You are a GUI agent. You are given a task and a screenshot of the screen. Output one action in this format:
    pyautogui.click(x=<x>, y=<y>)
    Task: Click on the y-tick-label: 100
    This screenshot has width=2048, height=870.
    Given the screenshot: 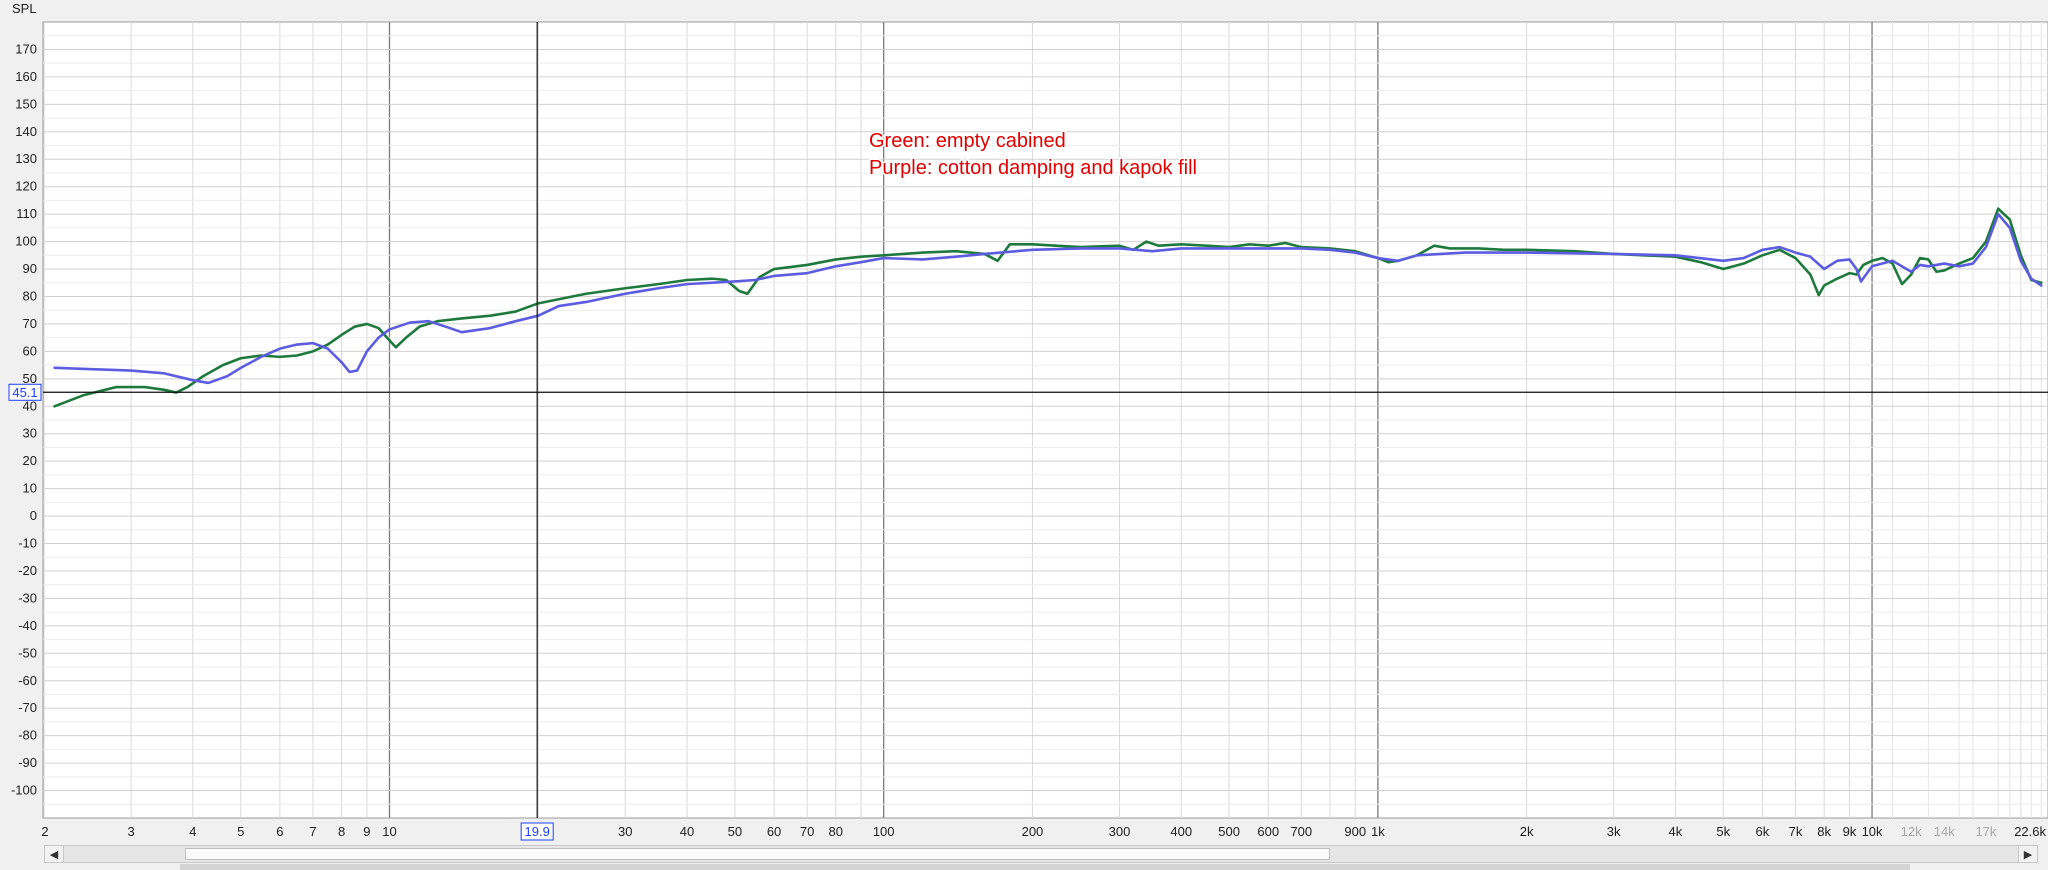 What is the action you would take?
    pyautogui.click(x=26, y=241)
    